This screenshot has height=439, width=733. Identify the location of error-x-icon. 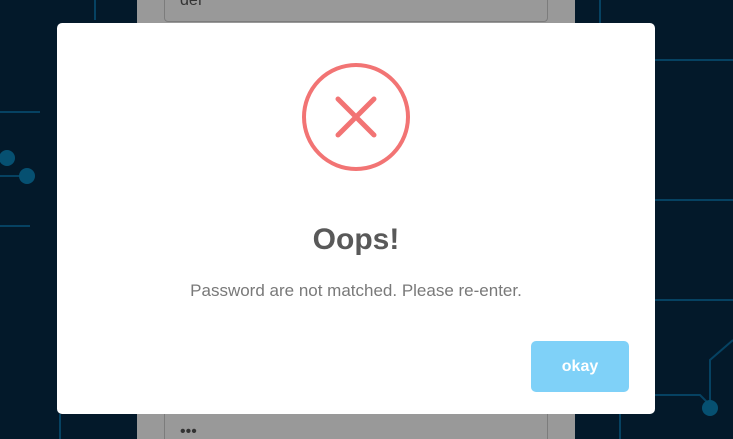
(356, 117).